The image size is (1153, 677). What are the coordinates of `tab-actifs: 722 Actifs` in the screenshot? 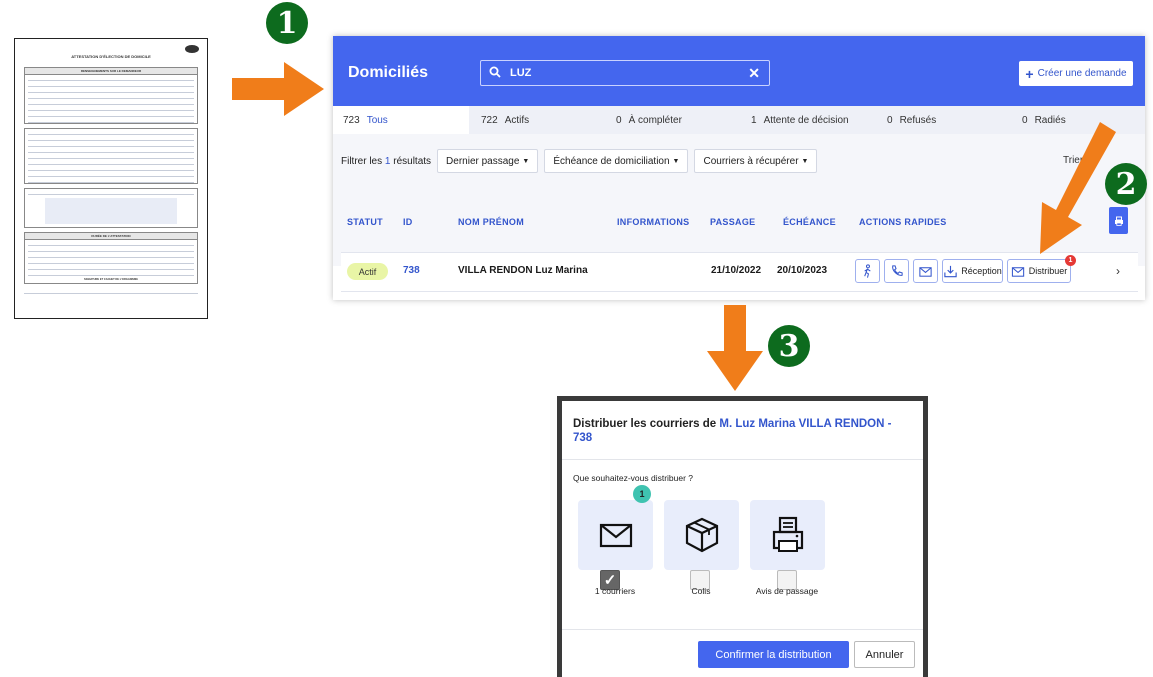 It's located at (536, 120).